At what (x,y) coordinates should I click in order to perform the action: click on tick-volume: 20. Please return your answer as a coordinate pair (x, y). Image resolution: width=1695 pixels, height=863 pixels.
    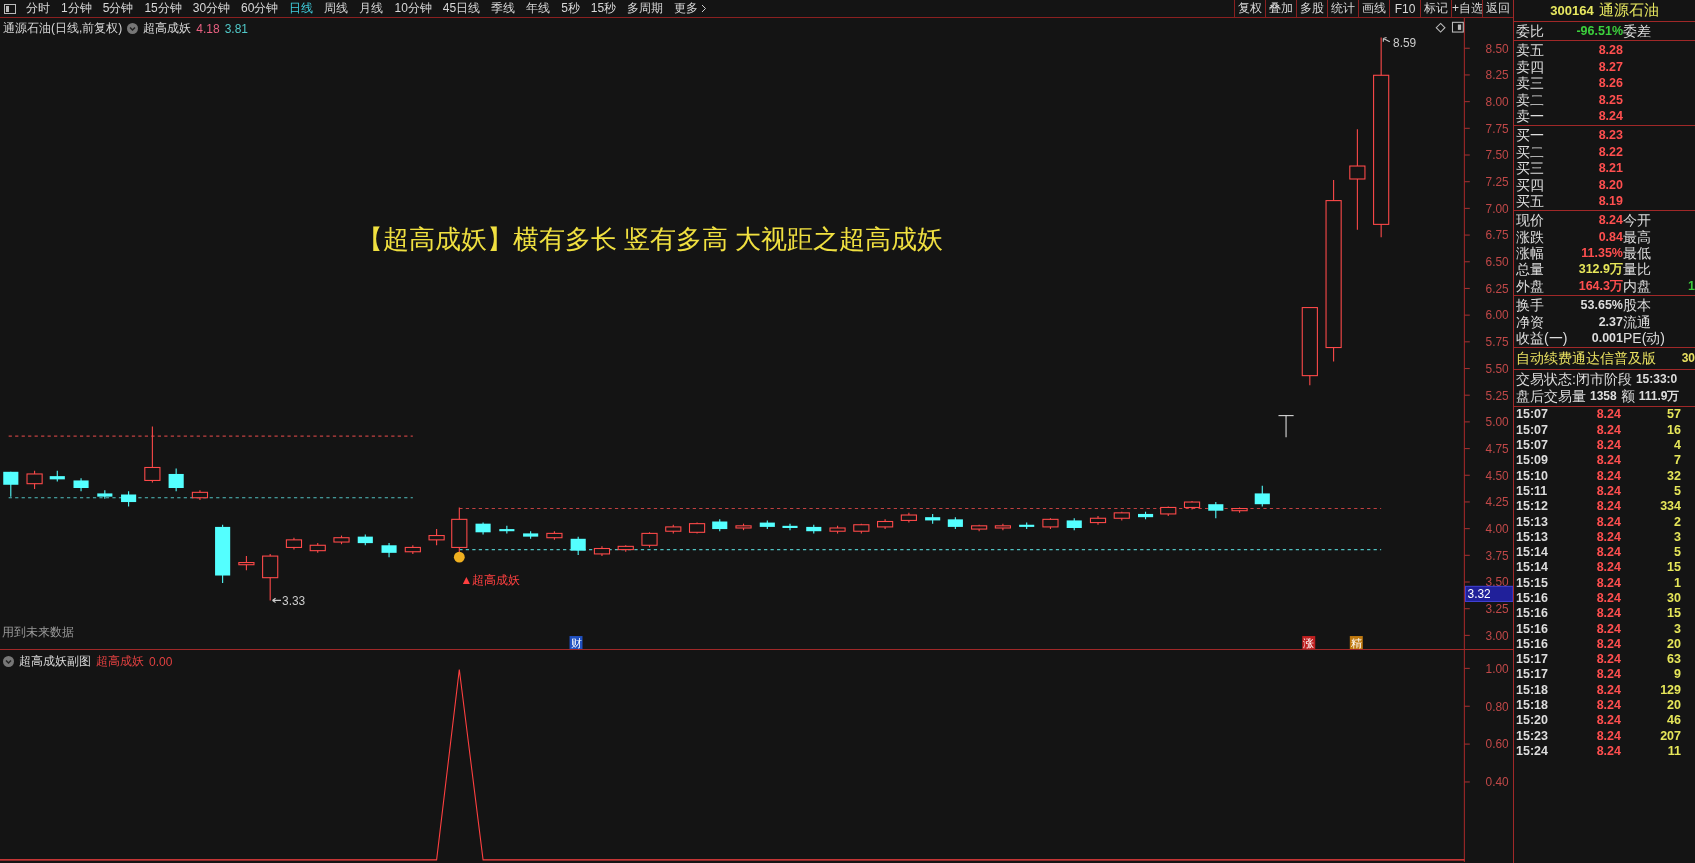
    Looking at the image, I should click on (1673, 644).